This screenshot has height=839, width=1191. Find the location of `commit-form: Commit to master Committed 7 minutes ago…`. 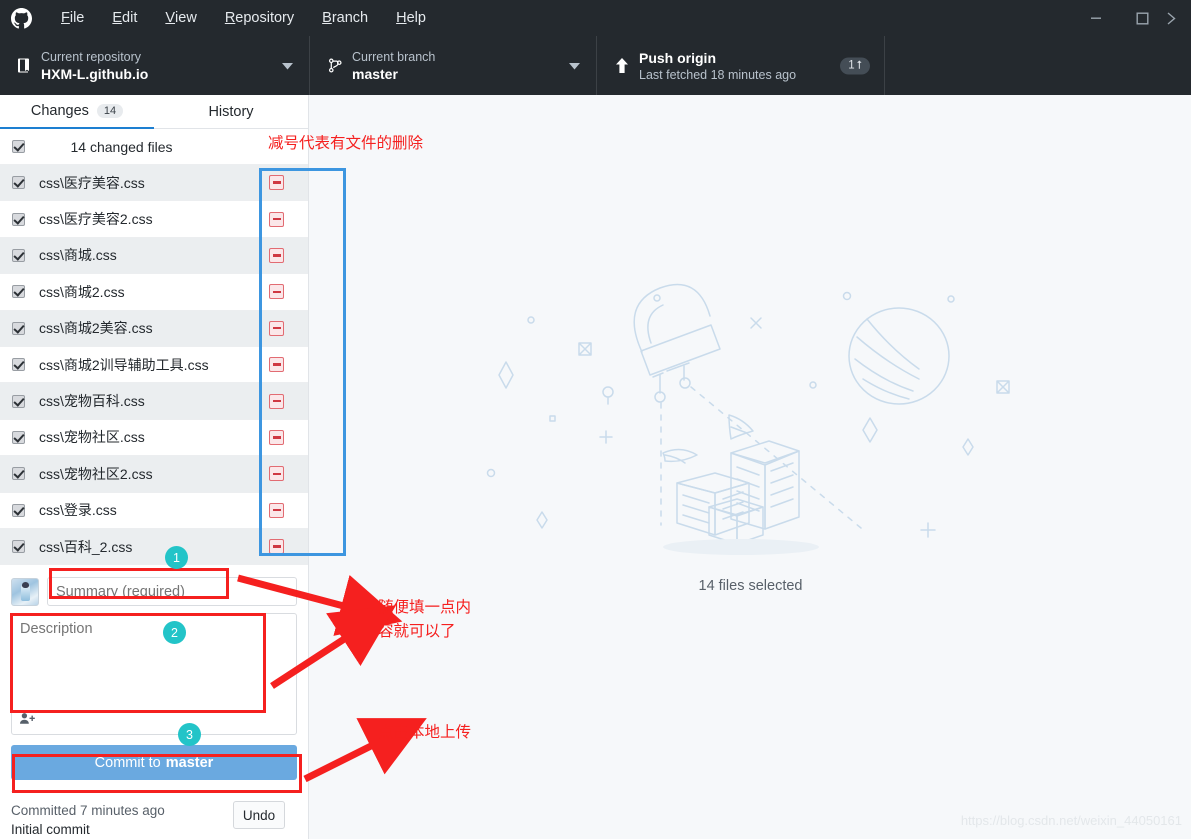

commit-form: Commit to master Committed 7 minutes ago… is located at coordinates (154, 704).